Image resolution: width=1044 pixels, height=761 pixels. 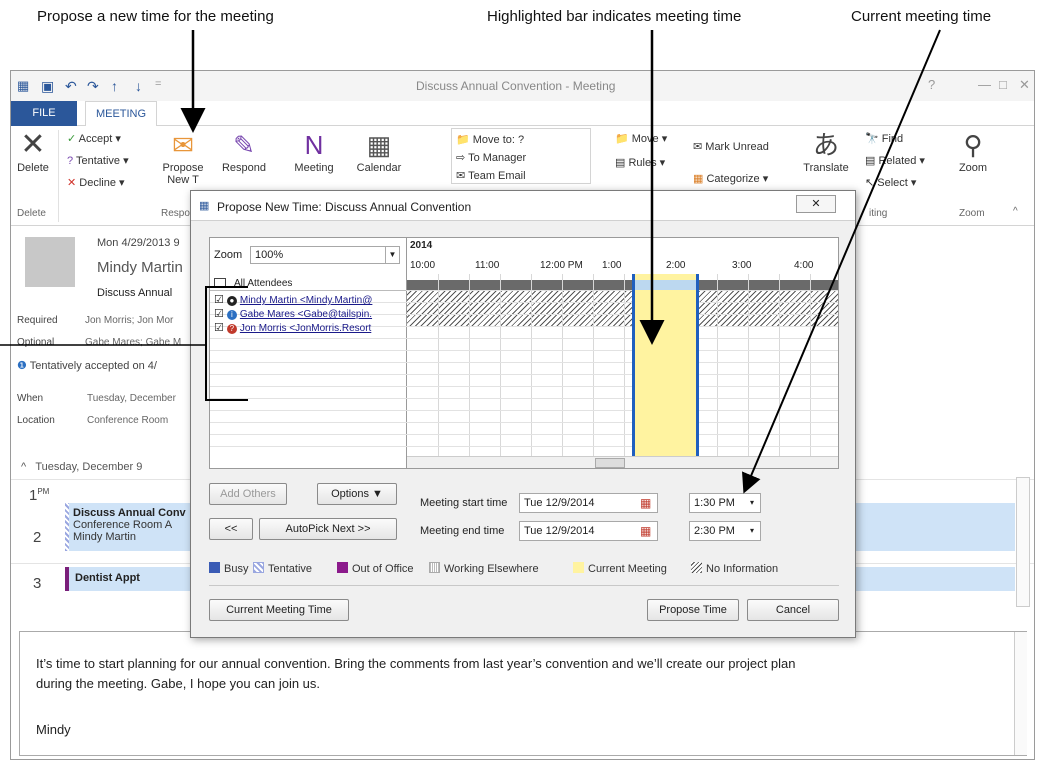 I want to click on start-date-value: Tue 12/9/2014, so click(x=559, y=503).